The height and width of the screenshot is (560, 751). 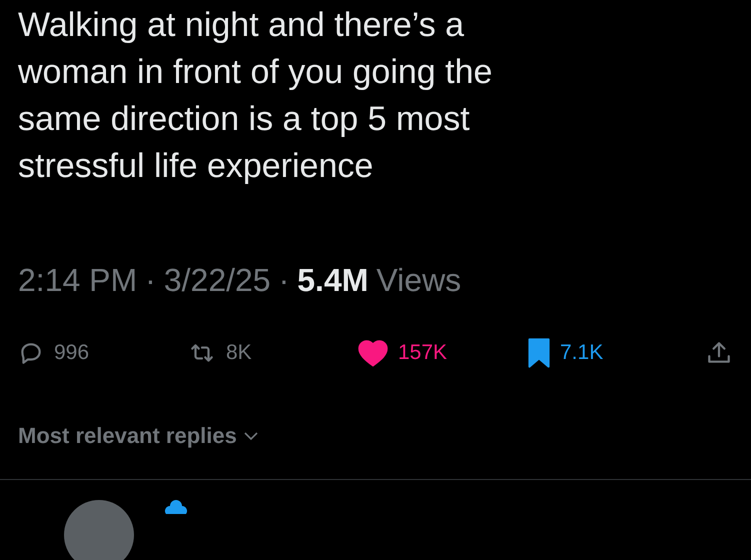 What do you see at coordinates (99, 530) in the screenshot?
I see `avatar` at bounding box center [99, 530].